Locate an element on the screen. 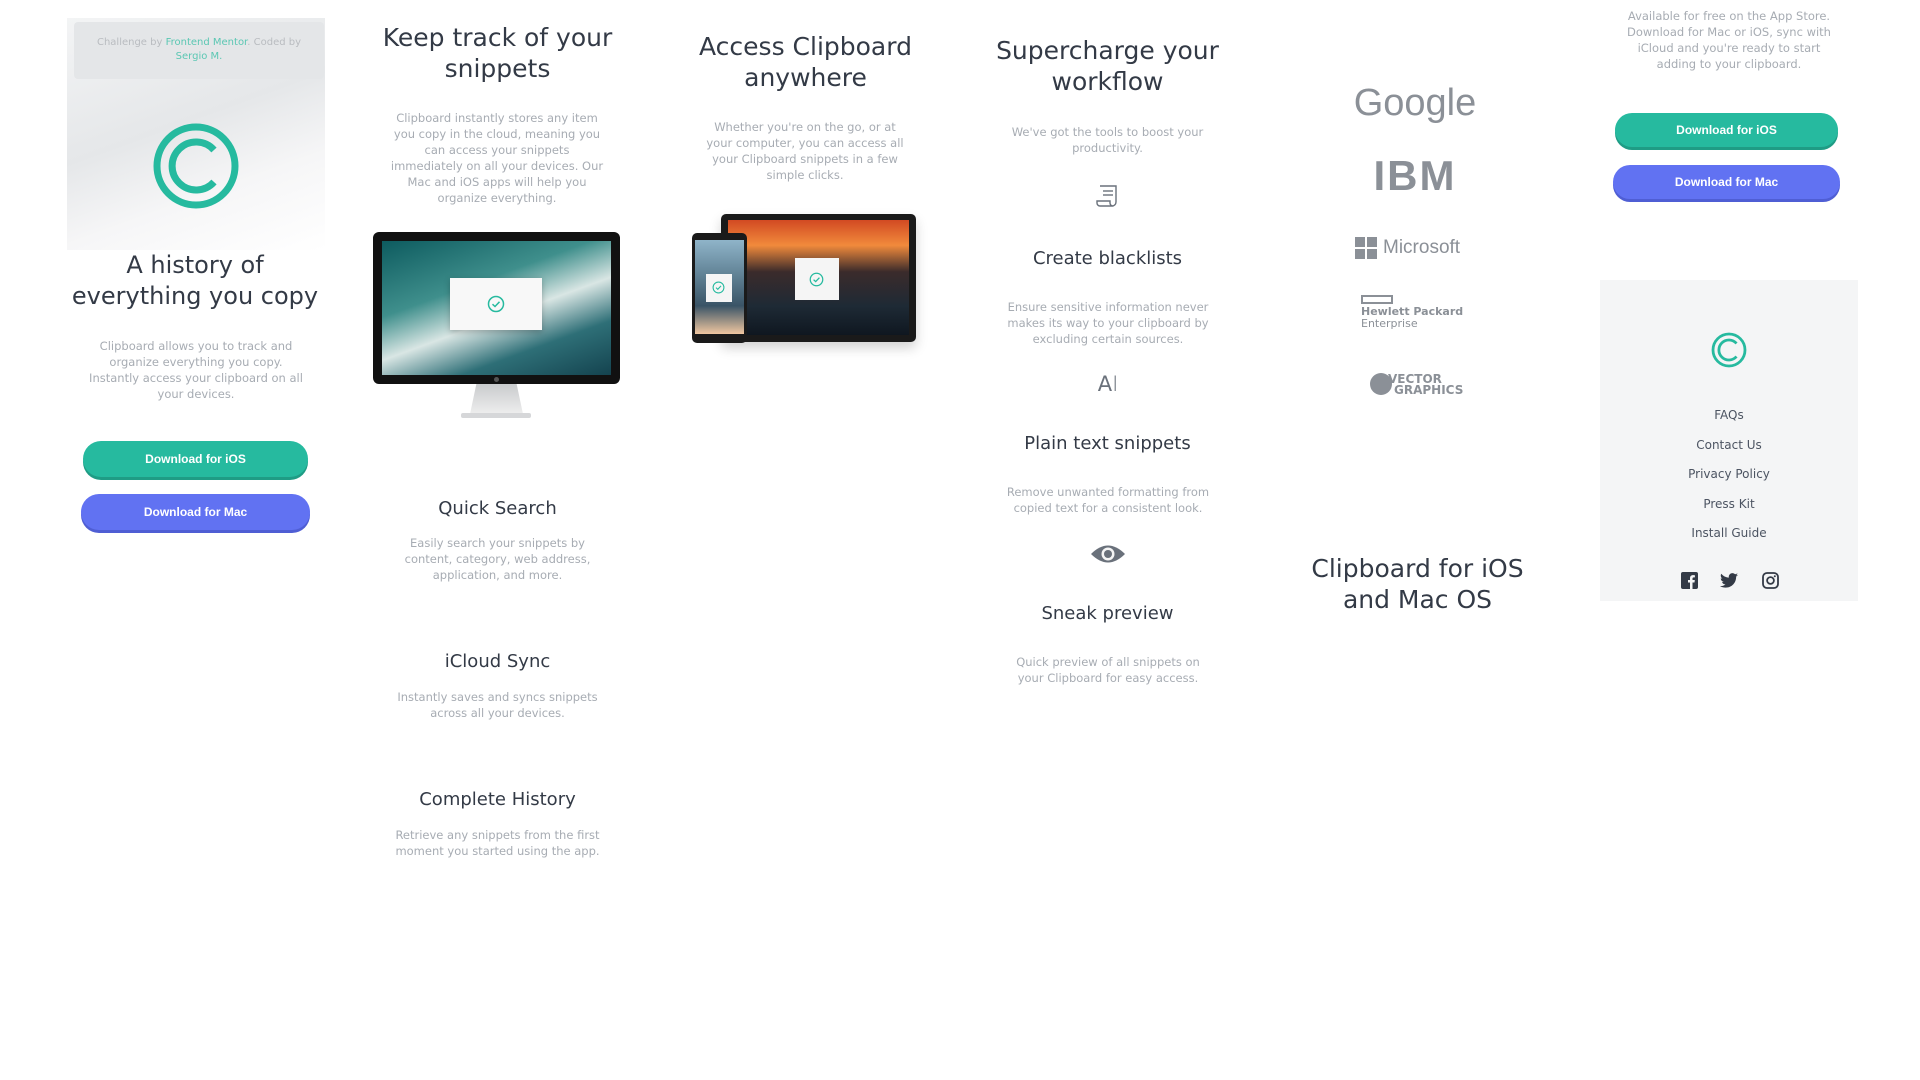 The width and height of the screenshot is (1920, 1080). footer-link-privacy: Privacy Policy is located at coordinates (1729, 479).